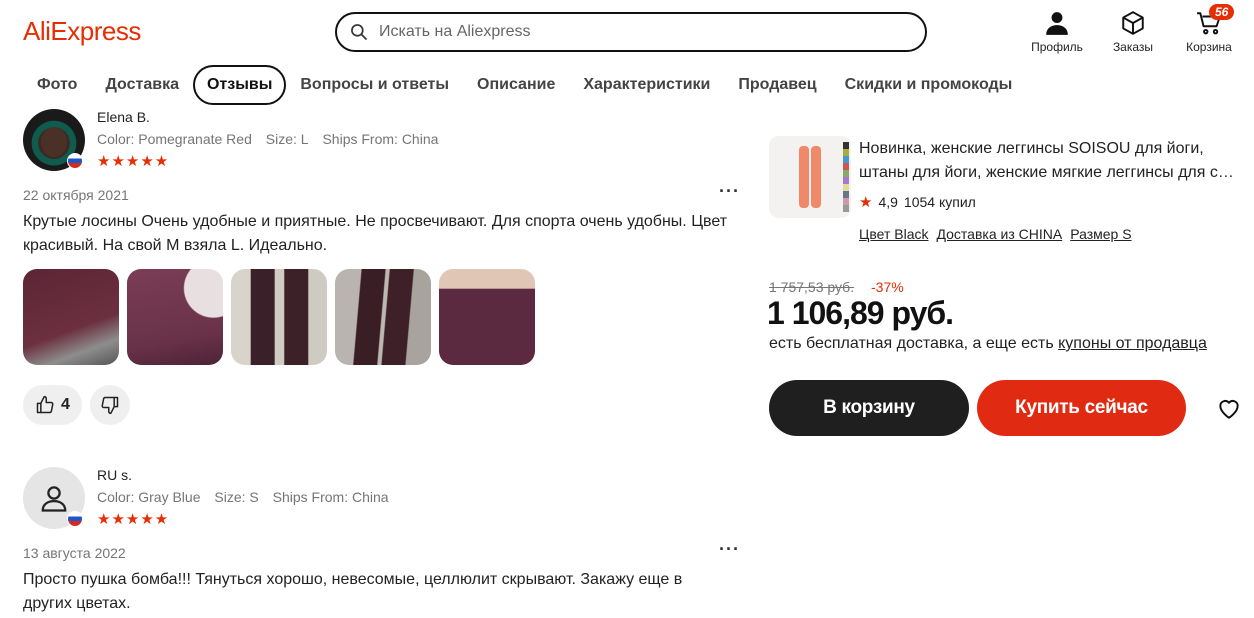  I want to click on sold-count: 1054 купил, so click(939, 202).